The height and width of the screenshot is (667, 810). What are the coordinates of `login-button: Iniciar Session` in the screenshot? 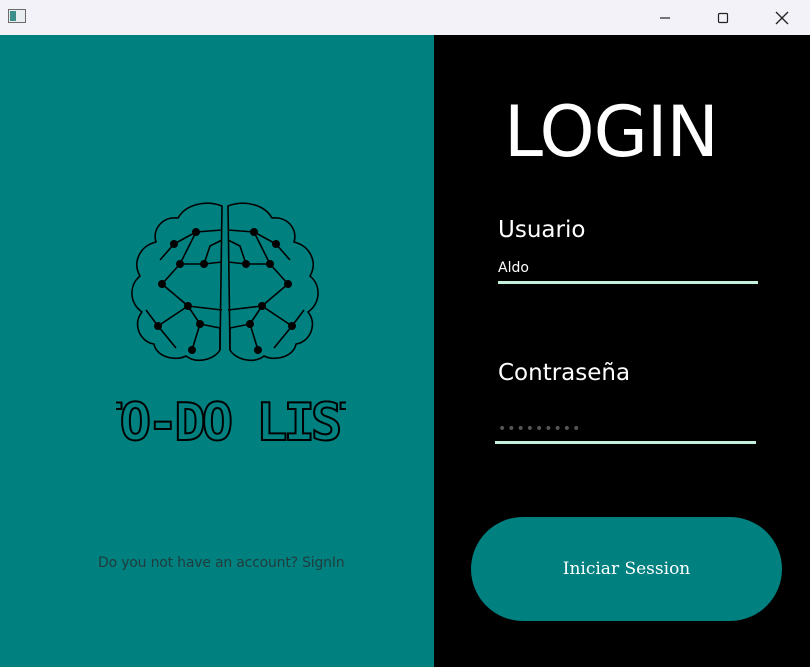 It's located at (626, 569).